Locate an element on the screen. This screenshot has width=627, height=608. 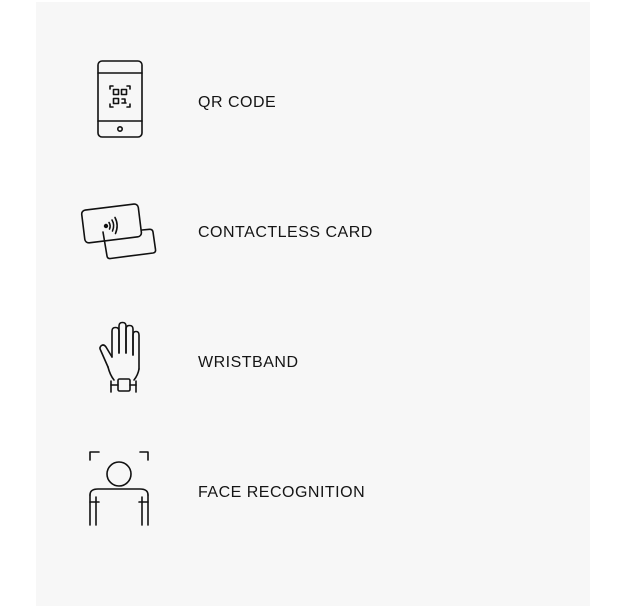
qr-code-phone-icon is located at coordinates (121, 102).